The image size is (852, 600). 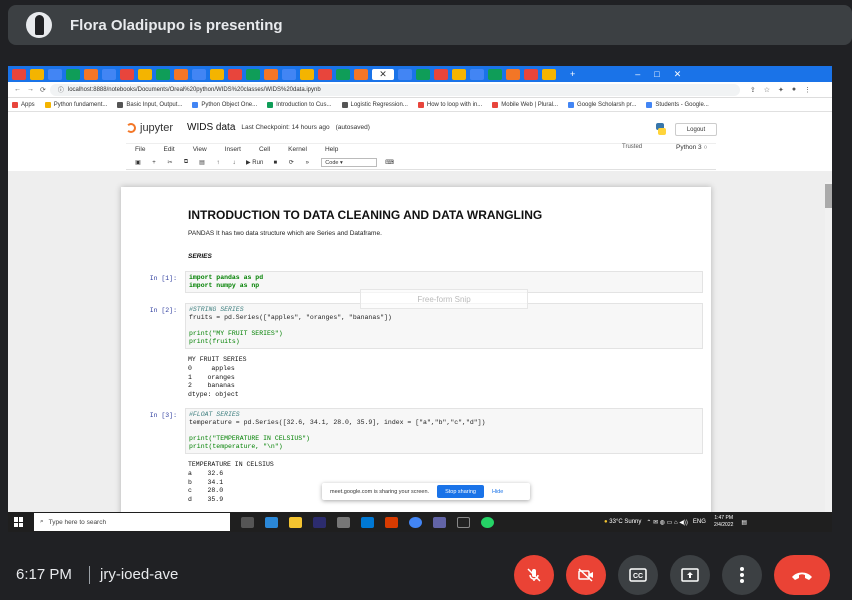 What do you see at coordinates (699, 522) in the screenshot?
I see `language-indicator: ENG` at bounding box center [699, 522].